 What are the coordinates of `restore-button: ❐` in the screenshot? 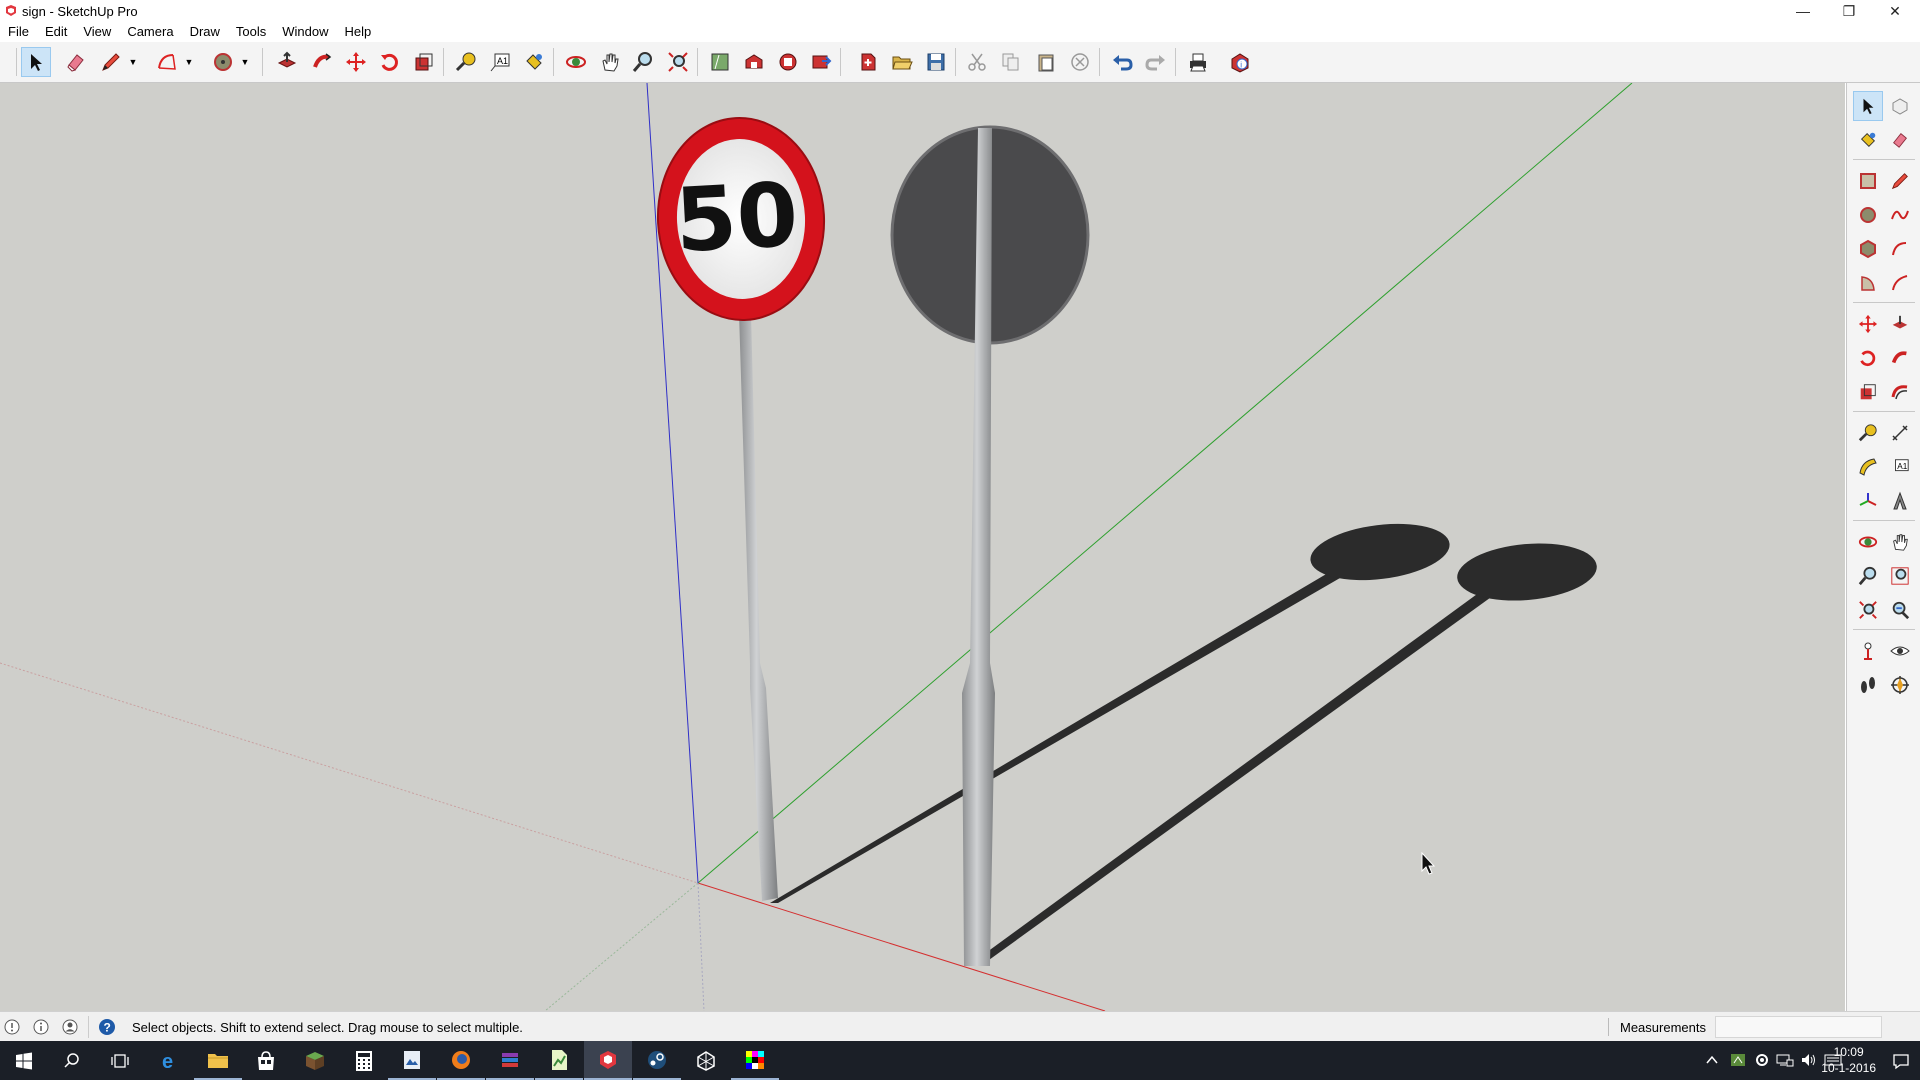 It's located at (1849, 11).